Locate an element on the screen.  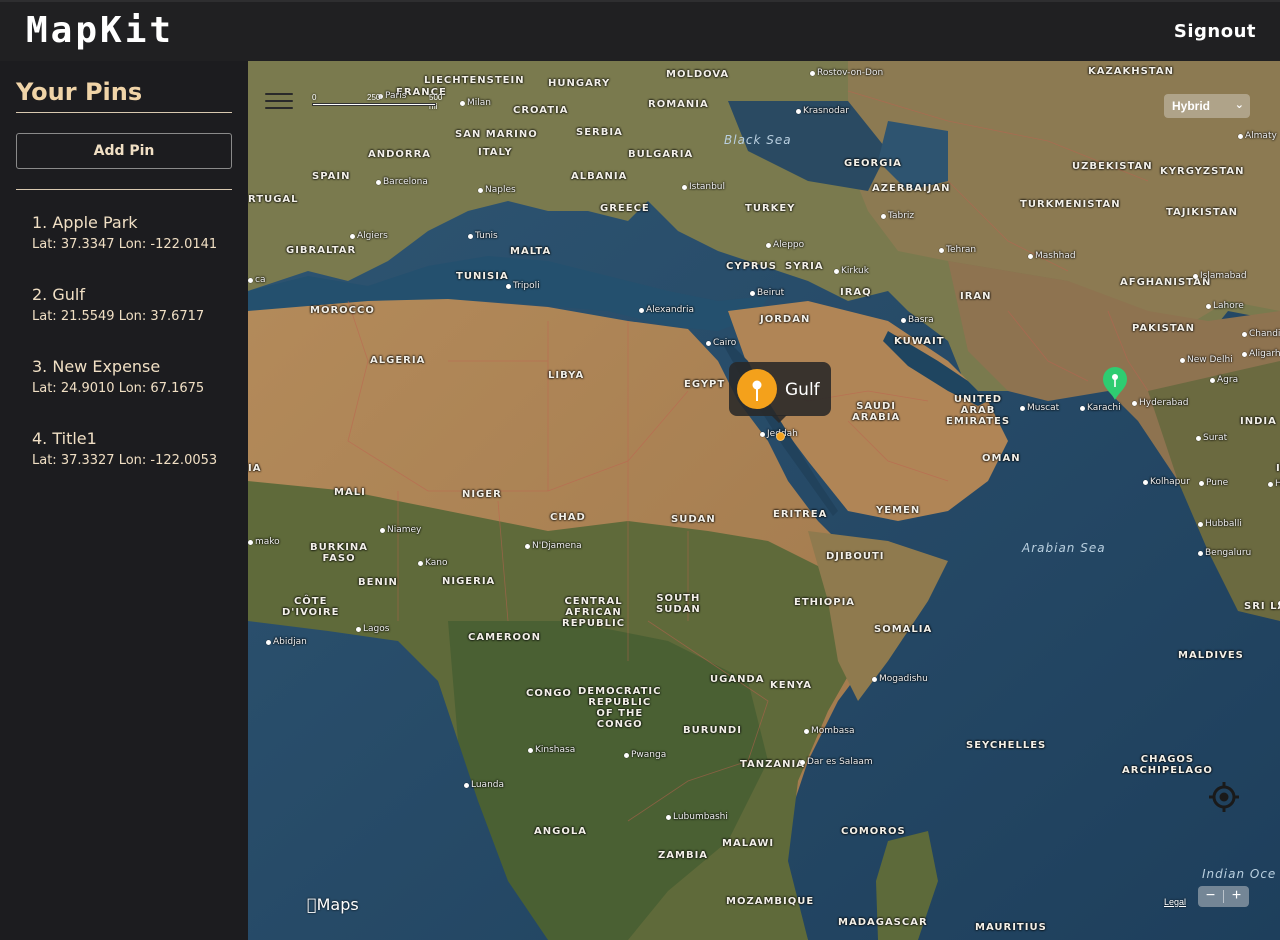
city-label: Hydera is located at coordinates (1277, 484).